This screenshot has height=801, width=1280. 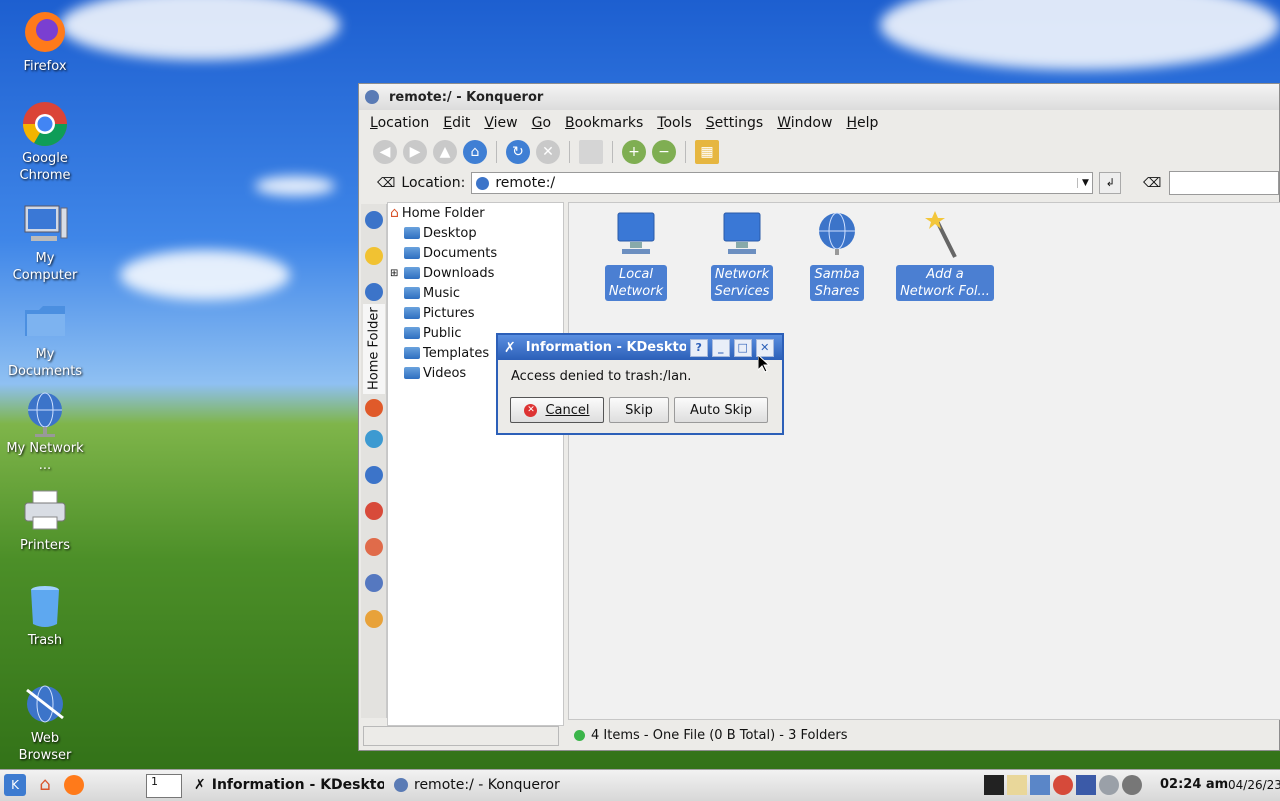 I want to click on file-item-samba-shares: Samba Shares, so click(x=837, y=256).